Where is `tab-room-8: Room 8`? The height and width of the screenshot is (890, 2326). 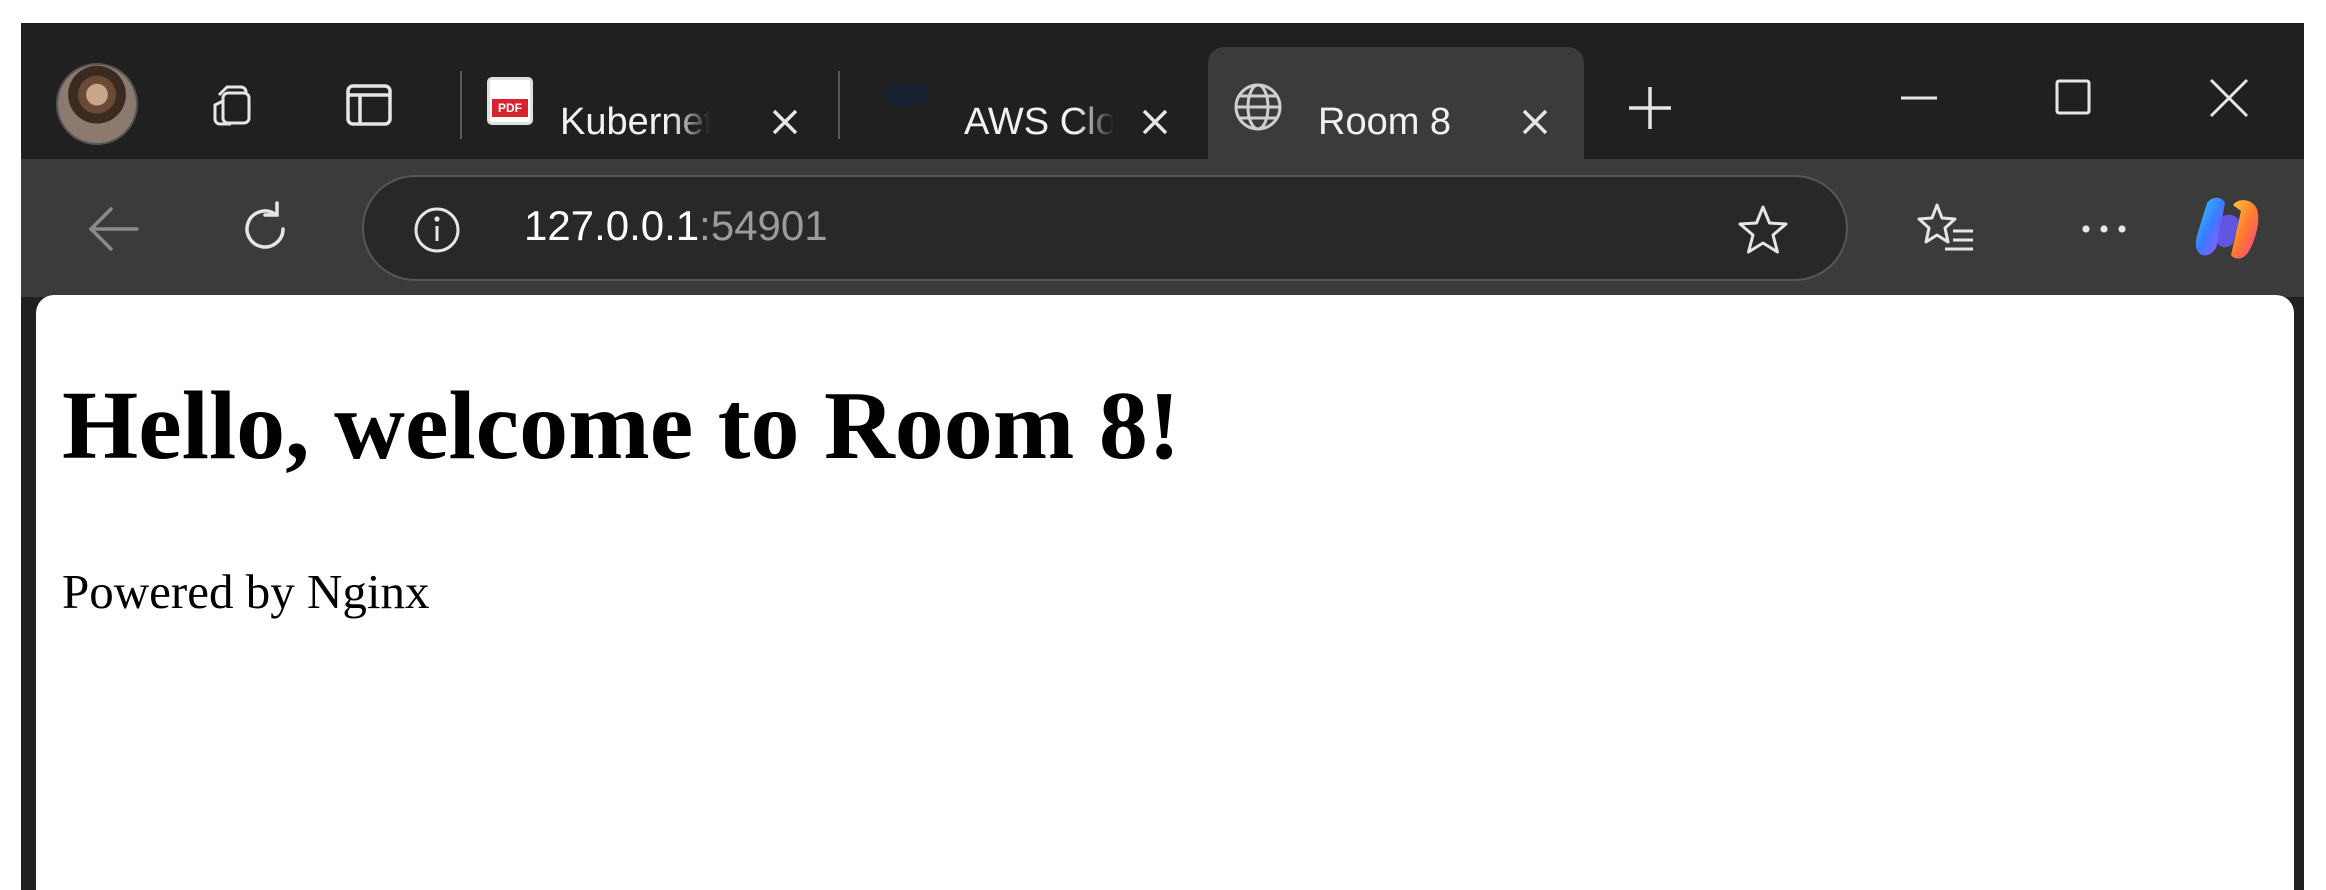 tab-room-8: Room 8 is located at coordinates (1396, 103).